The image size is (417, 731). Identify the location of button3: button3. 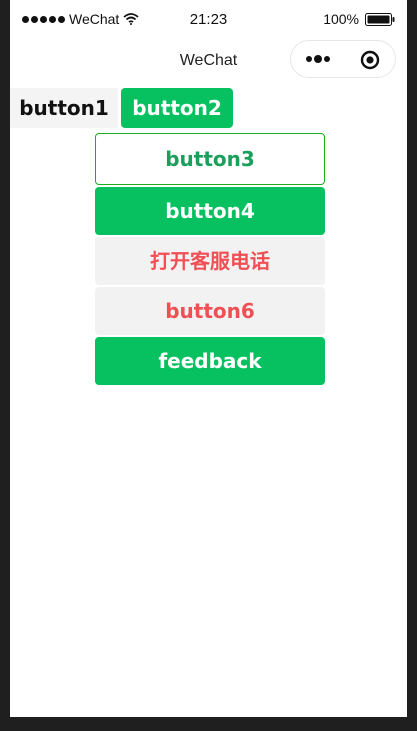
(210, 159).